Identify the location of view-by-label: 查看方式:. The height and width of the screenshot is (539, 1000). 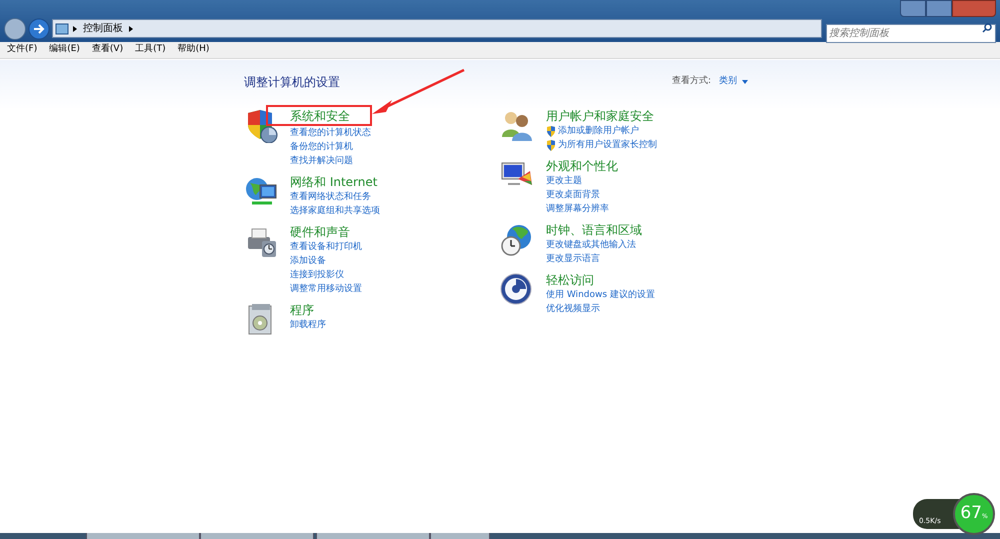
(692, 81).